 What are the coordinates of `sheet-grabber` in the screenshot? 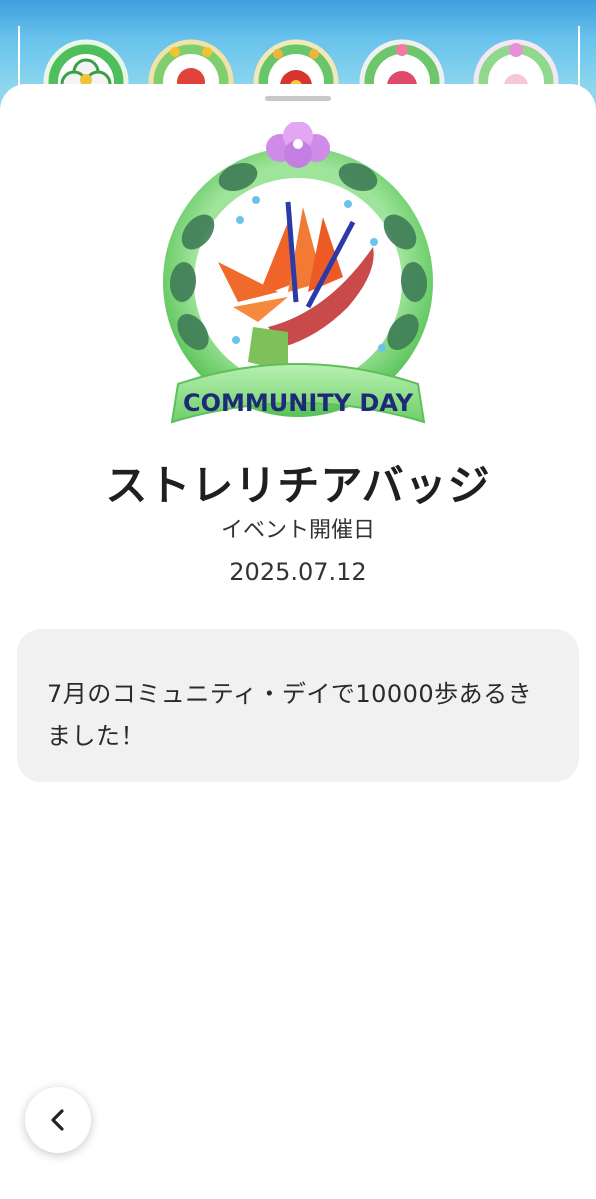 It's located at (298, 98).